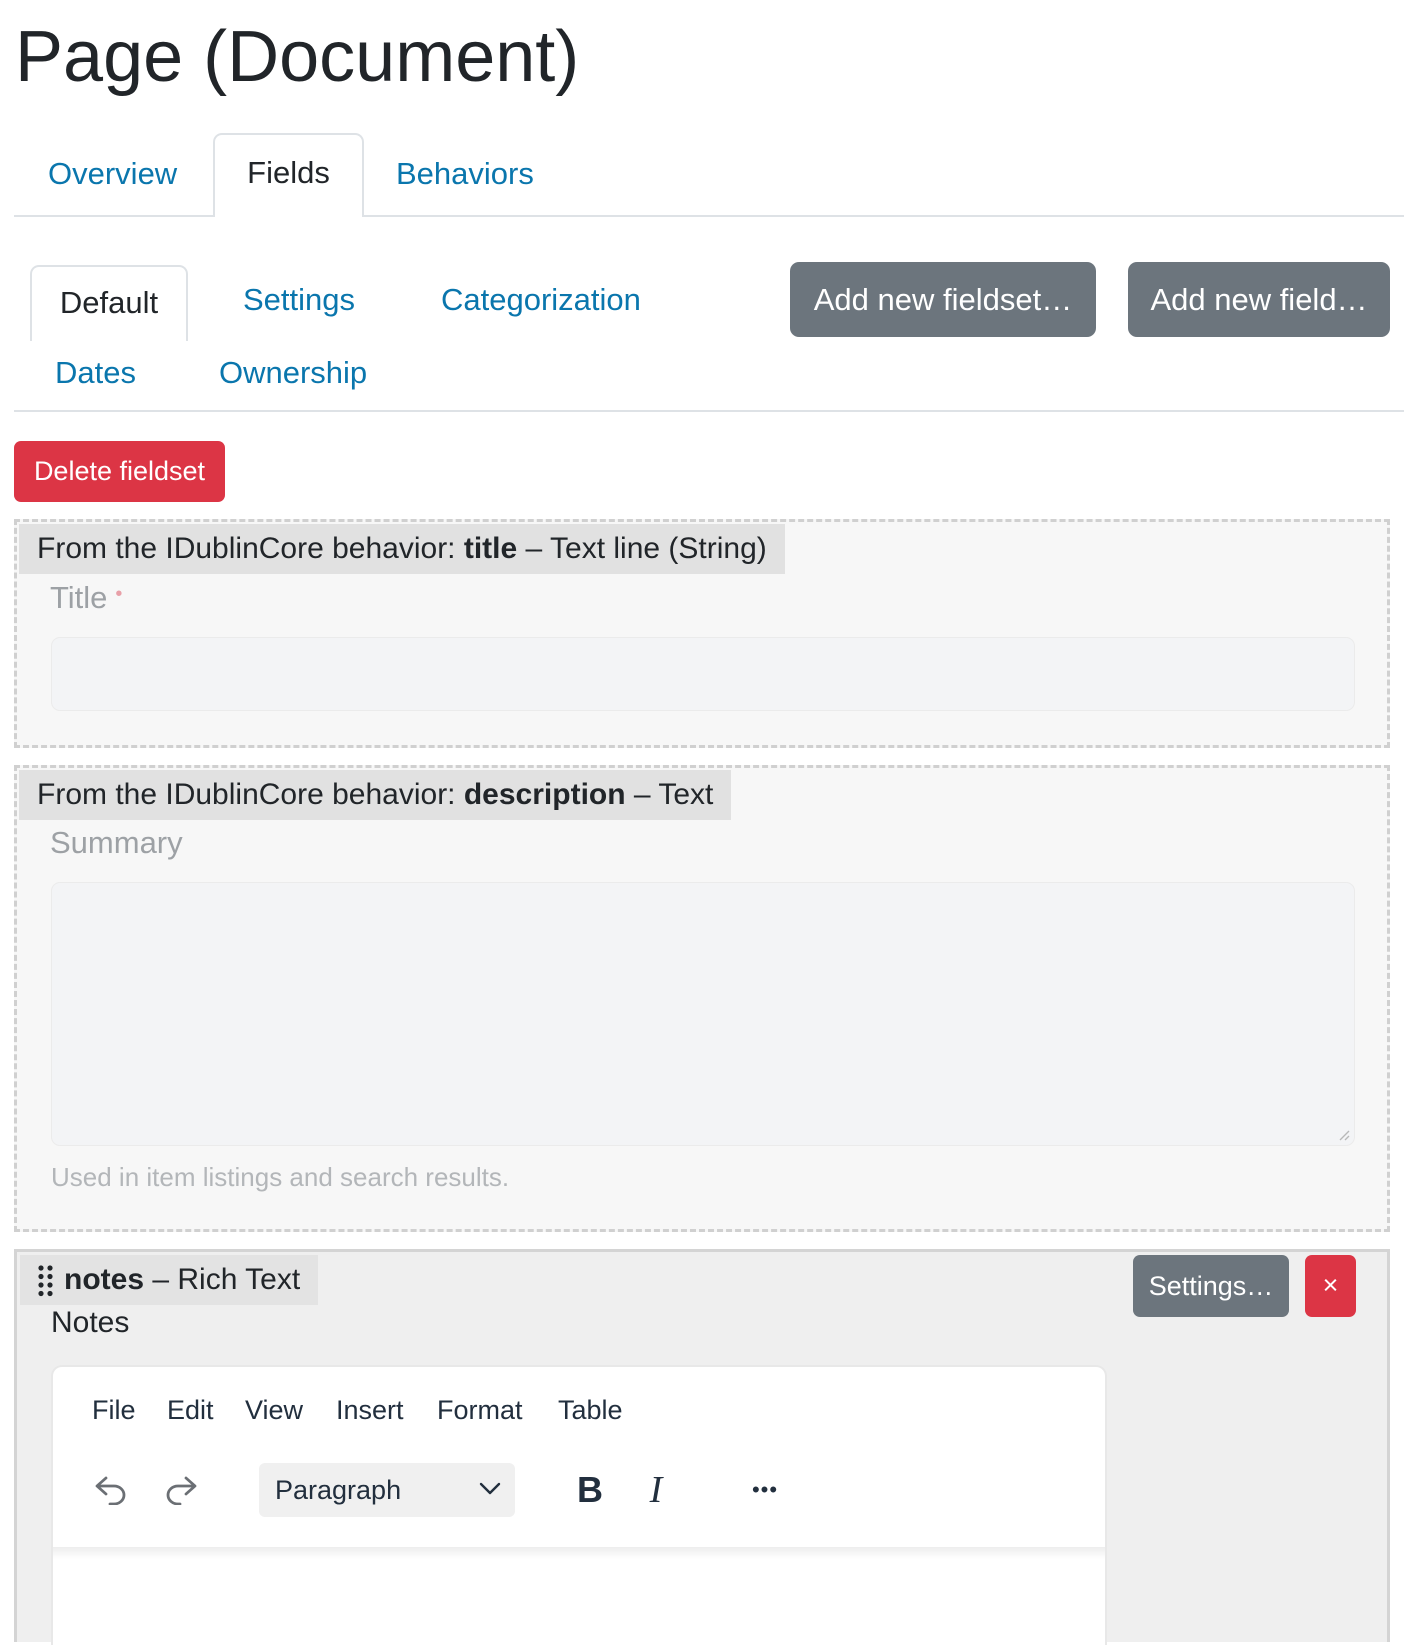  I want to click on remove-field-button: ×, so click(1330, 1286).